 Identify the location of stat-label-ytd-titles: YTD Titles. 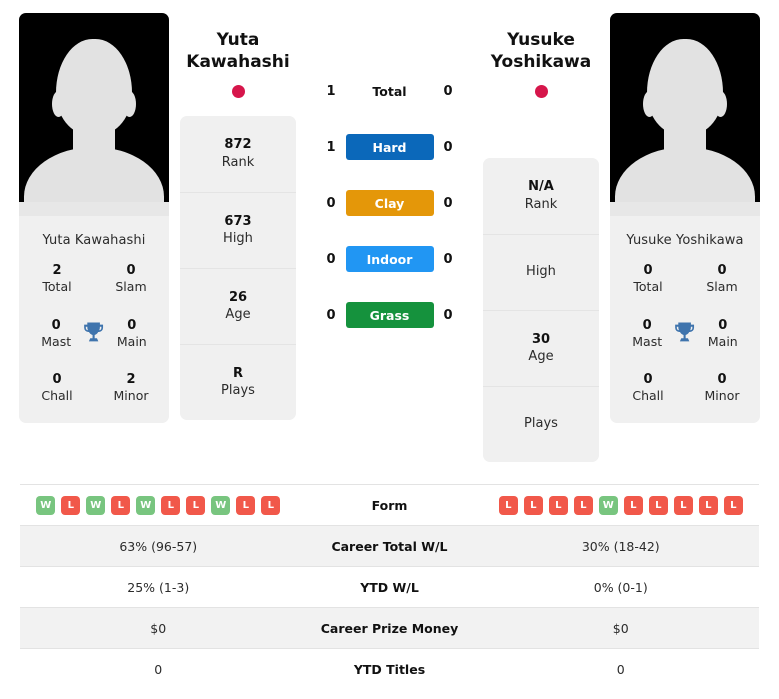
(389, 669).